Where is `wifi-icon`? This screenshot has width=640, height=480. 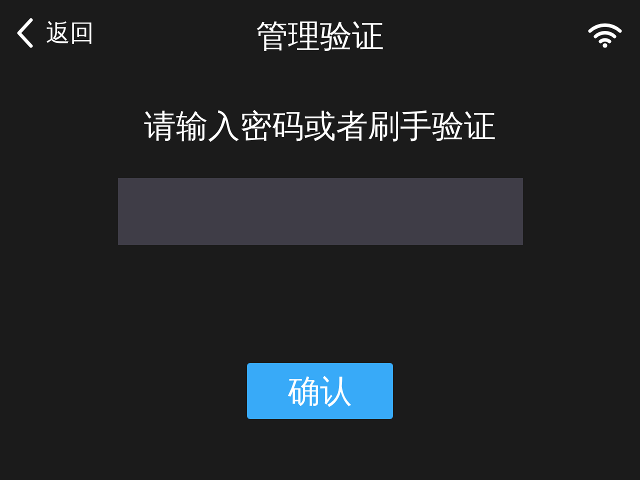 wifi-icon is located at coordinates (605, 35).